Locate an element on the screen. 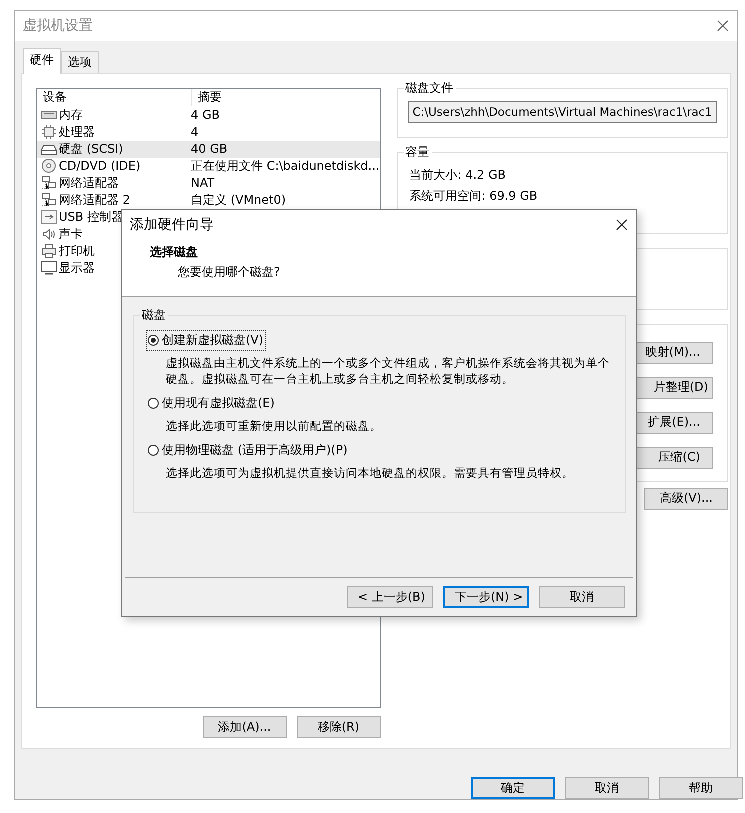 This screenshot has width=745, height=813. device-summary: 4 GB is located at coordinates (205, 115).